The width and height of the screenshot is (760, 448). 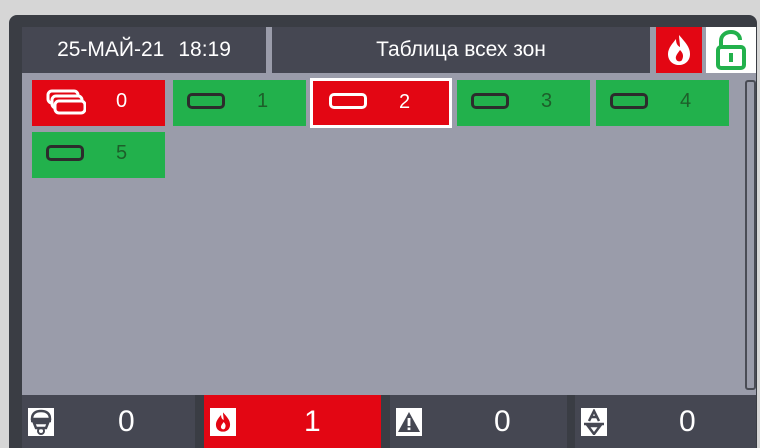 I want to click on zone-tile-3: 3, so click(x=523, y=103).